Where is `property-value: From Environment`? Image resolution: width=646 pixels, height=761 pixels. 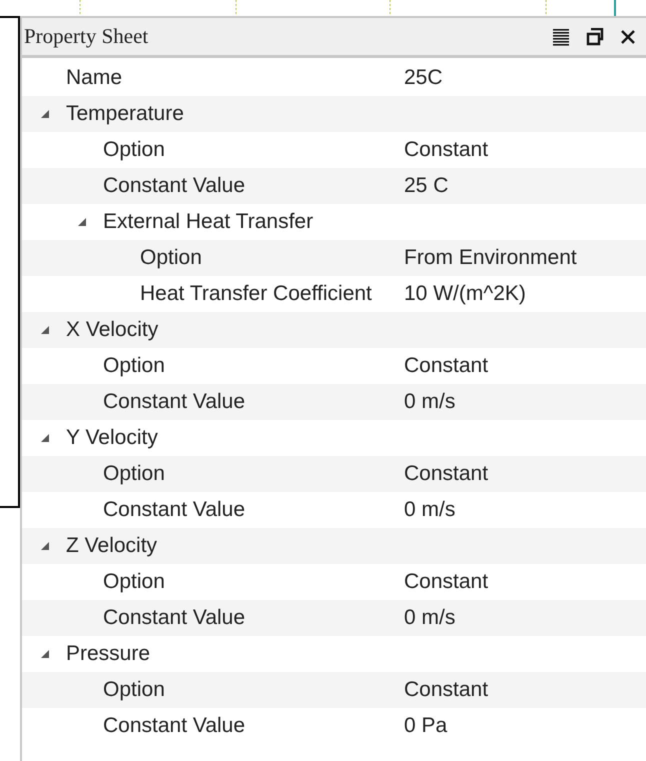
property-value: From Environment is located at coordinates (490, 258).